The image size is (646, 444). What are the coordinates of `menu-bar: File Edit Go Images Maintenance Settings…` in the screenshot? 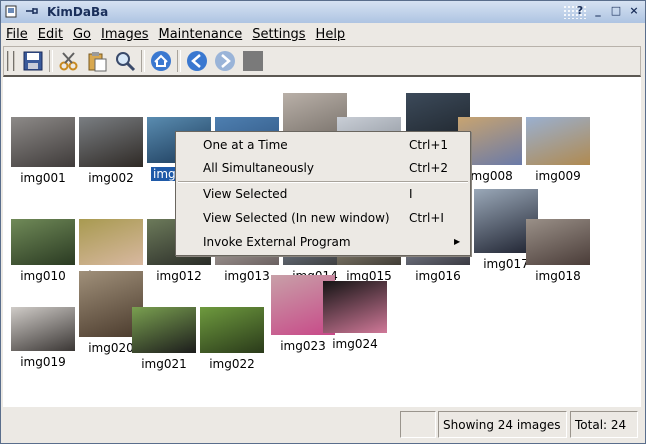 It's located at (323, 34).